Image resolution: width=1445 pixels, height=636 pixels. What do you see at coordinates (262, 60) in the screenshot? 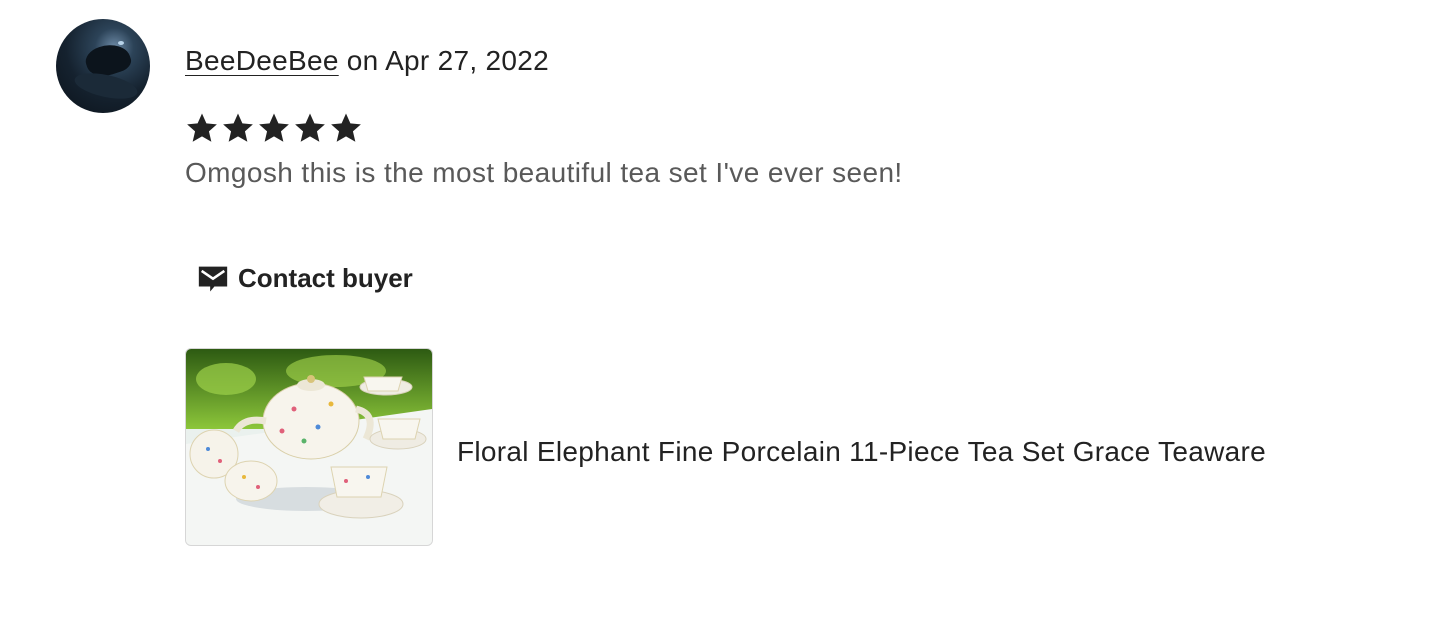
I see `reviewer-username-link: BeeDeeBee` at bounding box center [262, 60].